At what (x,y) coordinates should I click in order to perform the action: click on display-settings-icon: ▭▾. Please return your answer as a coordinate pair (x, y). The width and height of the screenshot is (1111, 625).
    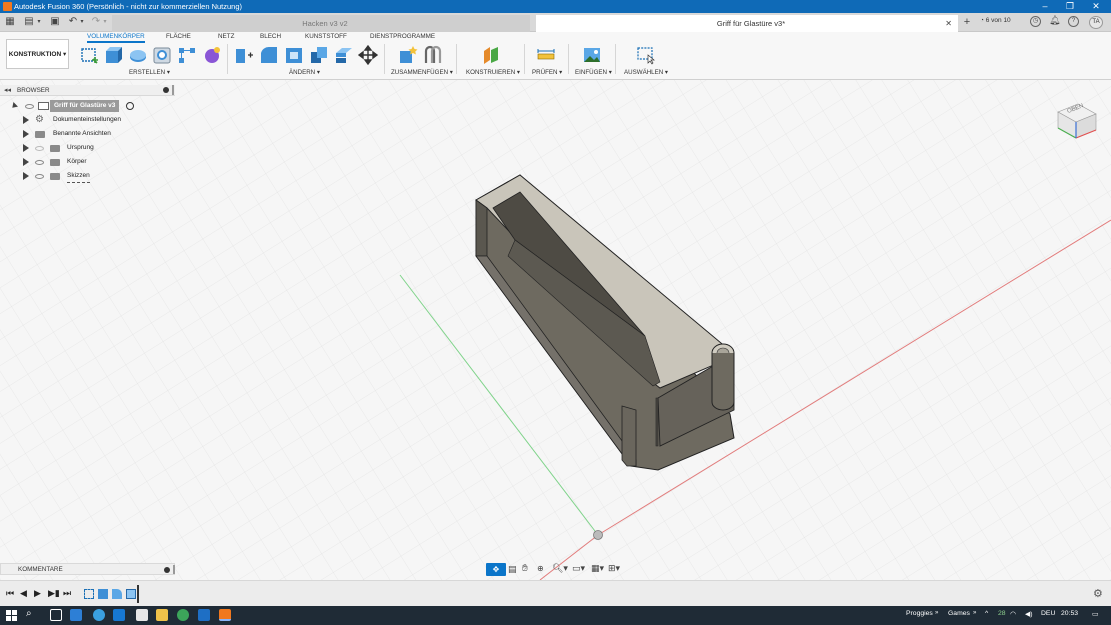
    Looking at the image, I should click on (578, 568).